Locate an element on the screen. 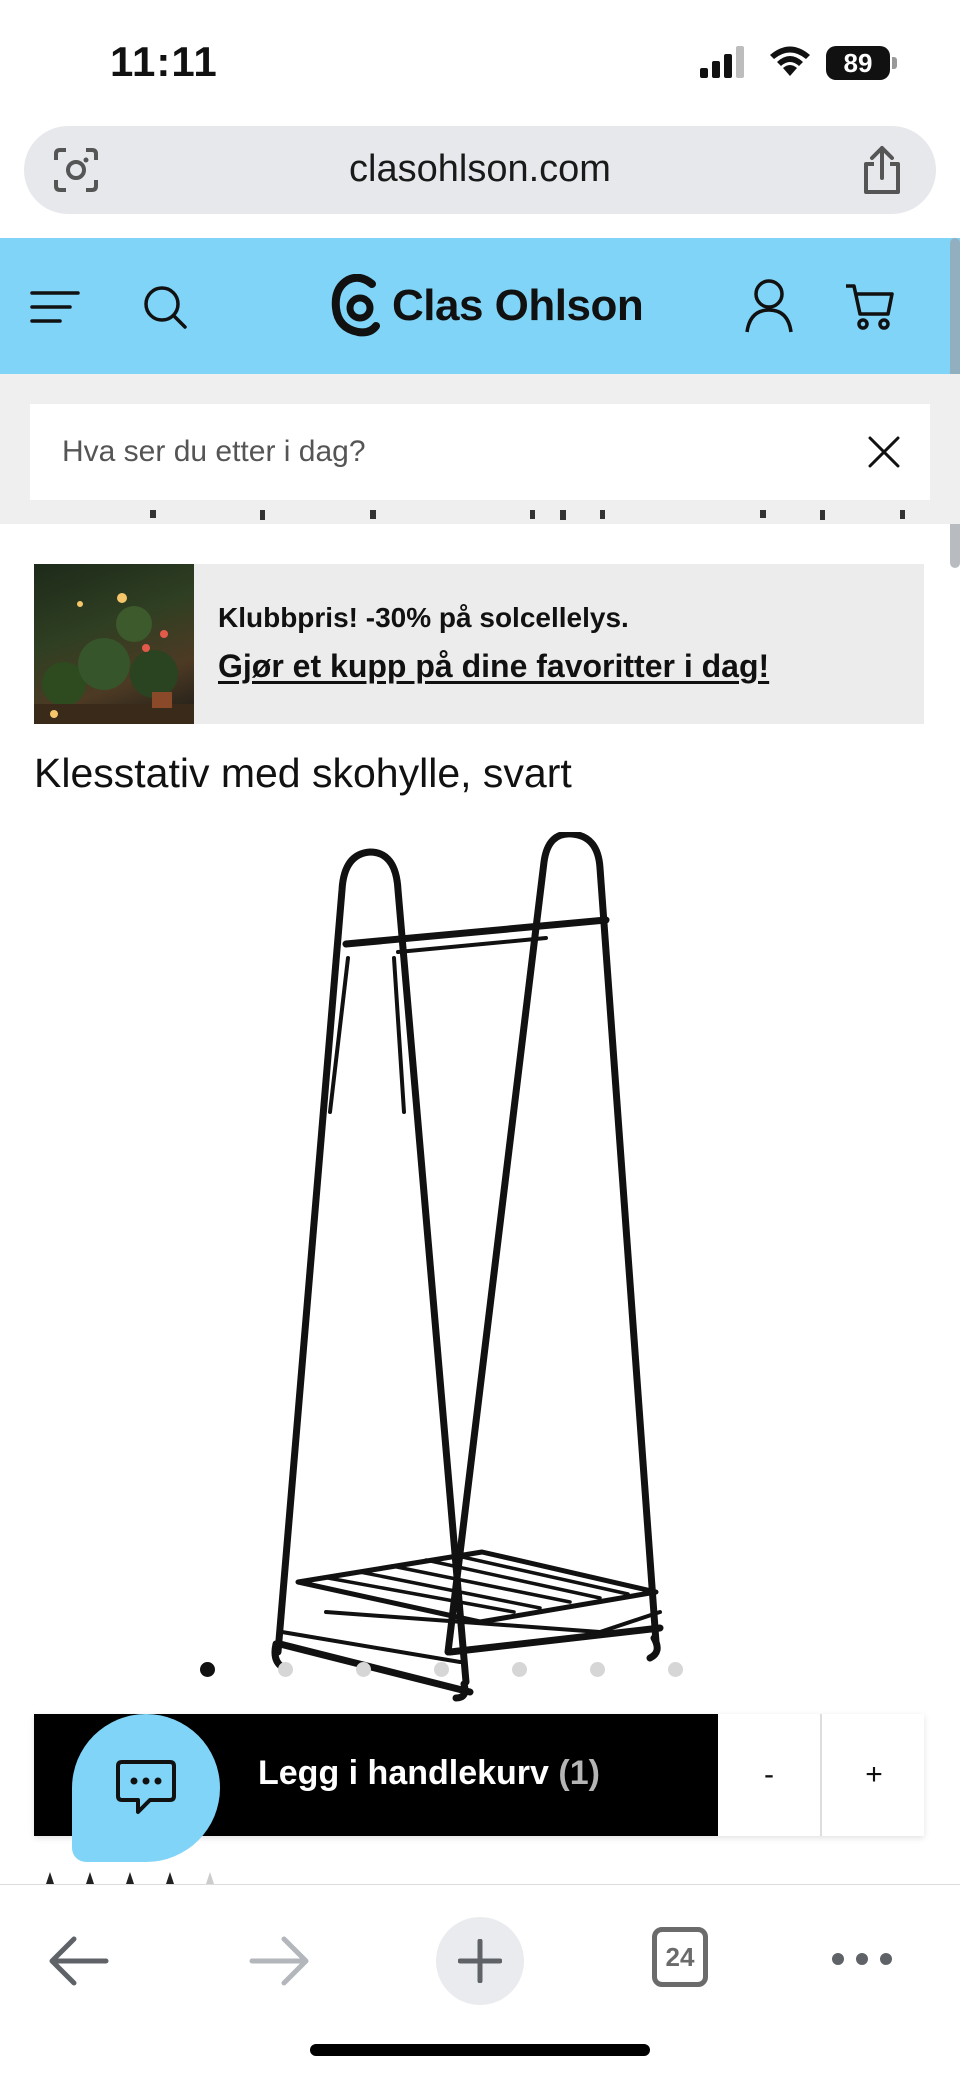 Image resolution: width=960 pixels, height=2078 pixels. url-text: clasohlson.com is located at coordinates (480, 169).